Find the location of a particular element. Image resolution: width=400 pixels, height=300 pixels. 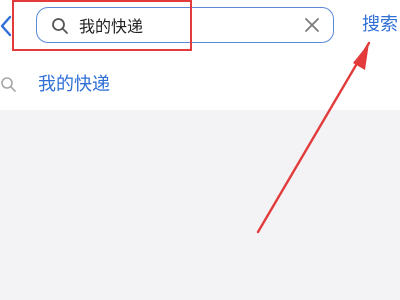

search-field is located at coordinates (185, 25).